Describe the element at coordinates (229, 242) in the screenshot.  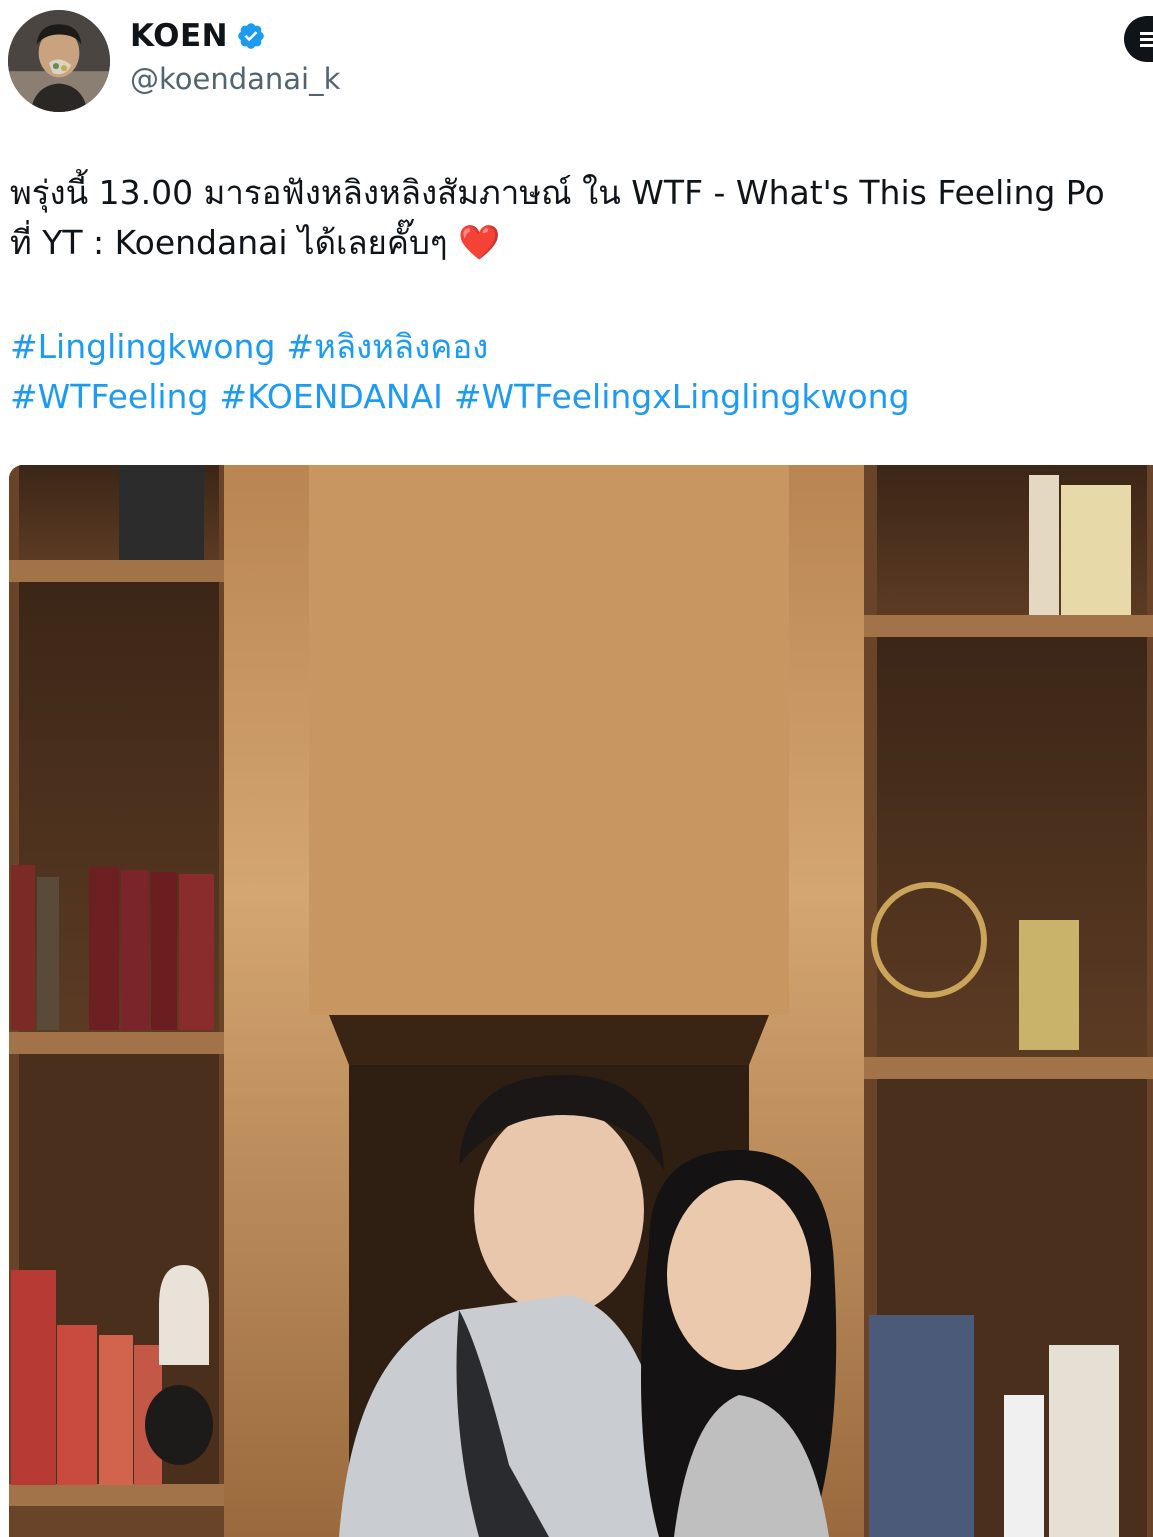
I see `tweet-text-line-2-text: ที่ YT : Koendanai ได้เลยคั๊บๆ` at that location.